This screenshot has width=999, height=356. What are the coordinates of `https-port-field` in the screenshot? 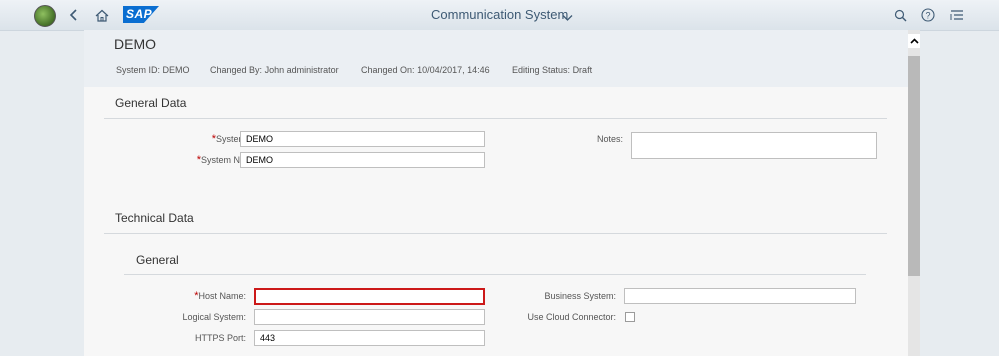 It's located at (369, 338).